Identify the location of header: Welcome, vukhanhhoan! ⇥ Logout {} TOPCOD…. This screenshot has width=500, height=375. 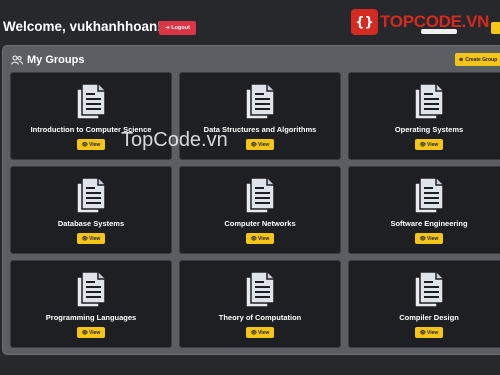
(250, 21).